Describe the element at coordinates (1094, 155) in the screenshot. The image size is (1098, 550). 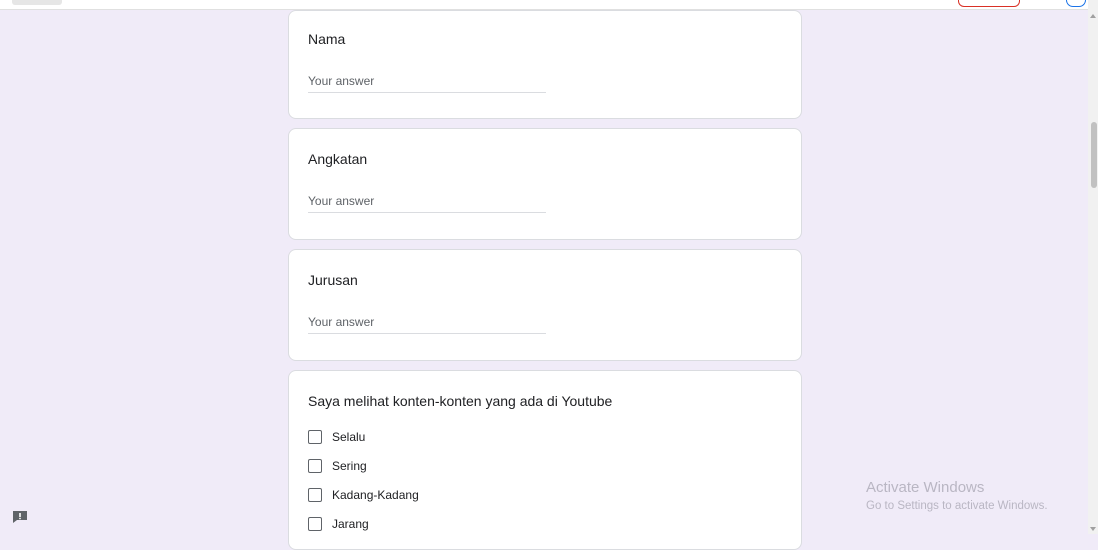
I see `scrollbar-thumb` at that location.